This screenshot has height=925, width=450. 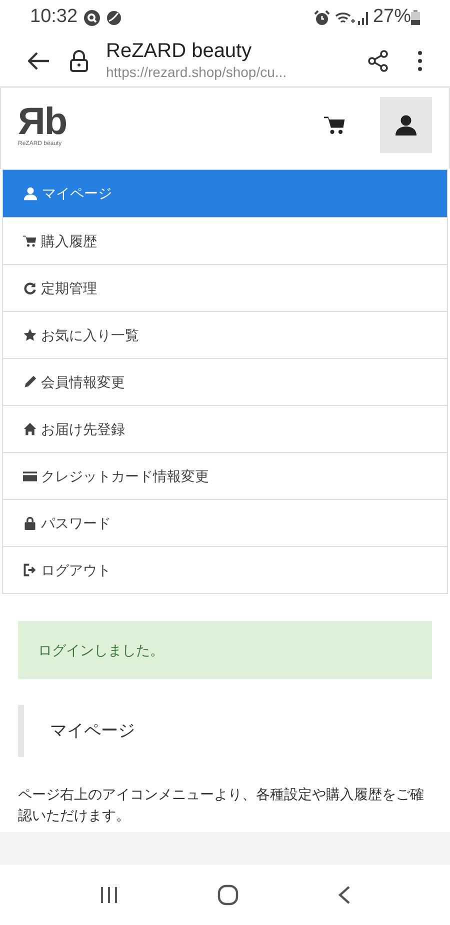 I want to click on logo: Яb, so click(x=42, y=121).